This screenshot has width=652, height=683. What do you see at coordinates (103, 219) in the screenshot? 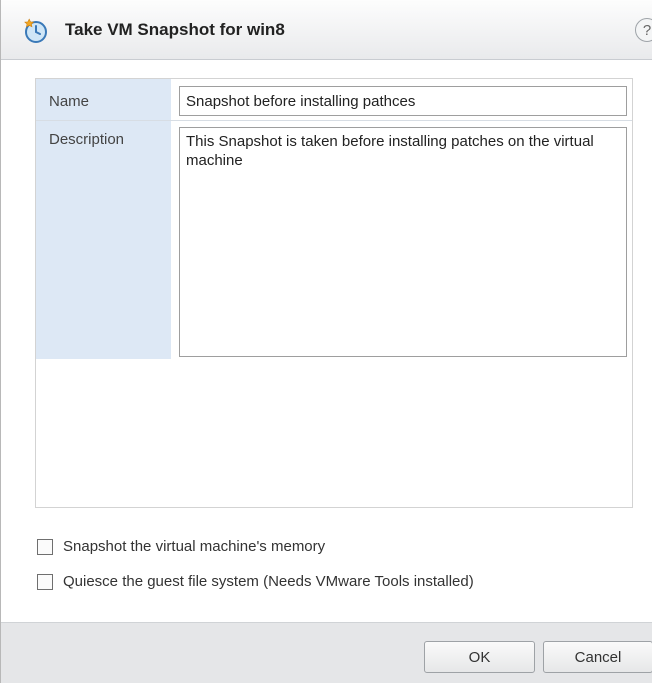
I see `label-column` at bounding box center [103, 219].